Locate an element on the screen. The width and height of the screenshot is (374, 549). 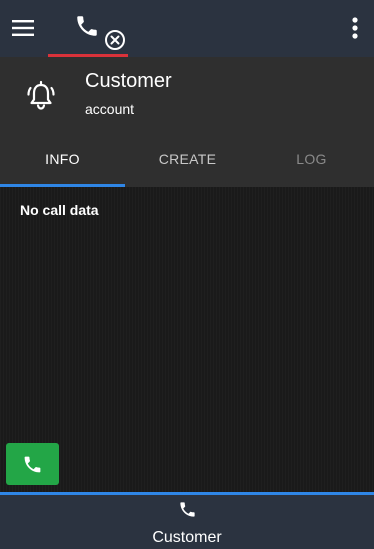
call-button is located at coordinates (32, 464).